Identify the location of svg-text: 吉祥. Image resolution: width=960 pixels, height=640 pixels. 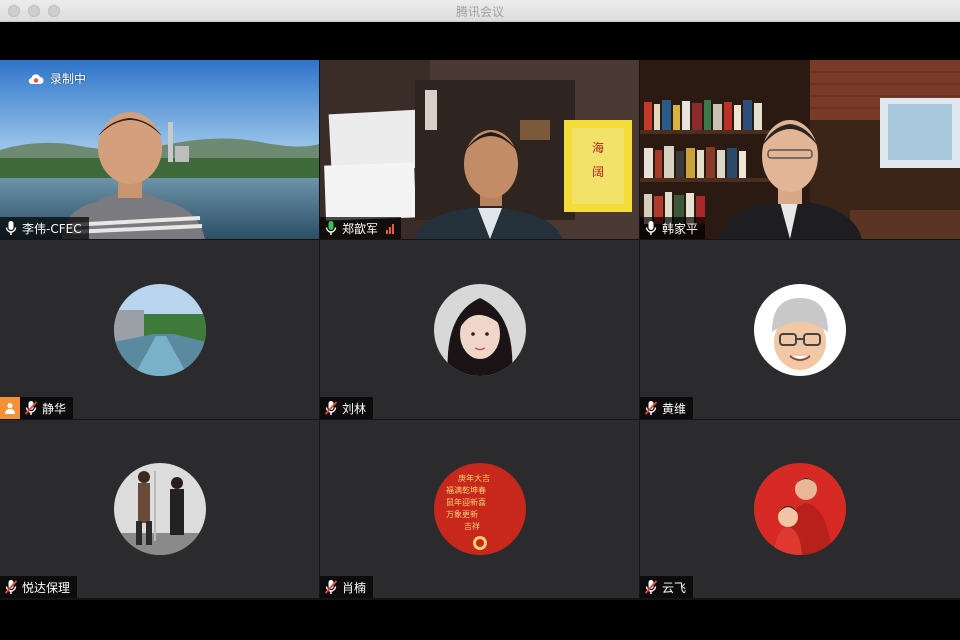
(472, 526).